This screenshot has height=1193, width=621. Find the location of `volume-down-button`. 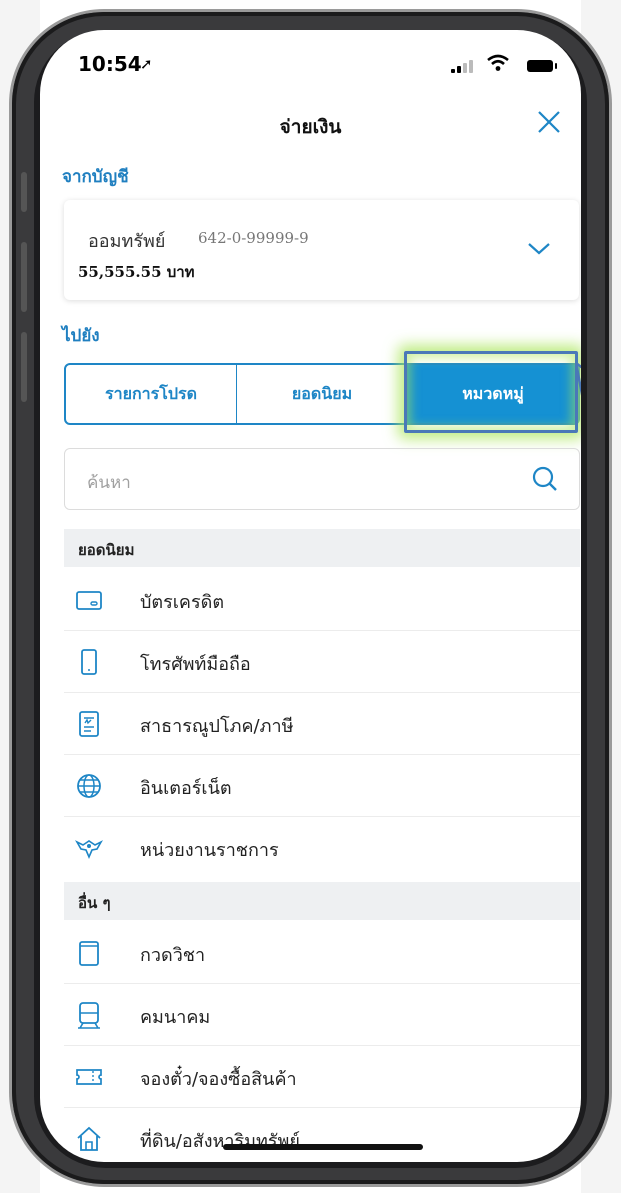

volume-down-button is located at coordinates (24, 367).